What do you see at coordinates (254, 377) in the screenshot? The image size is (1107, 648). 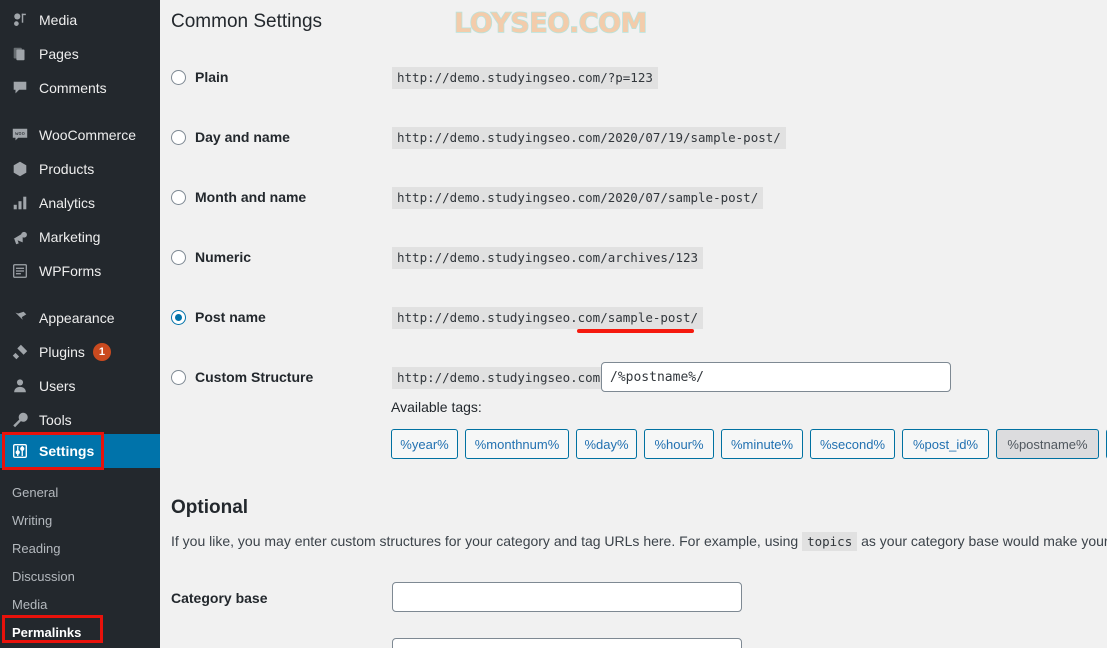 I see `option-label: Custom Structure` at bounding box center [254, 377].